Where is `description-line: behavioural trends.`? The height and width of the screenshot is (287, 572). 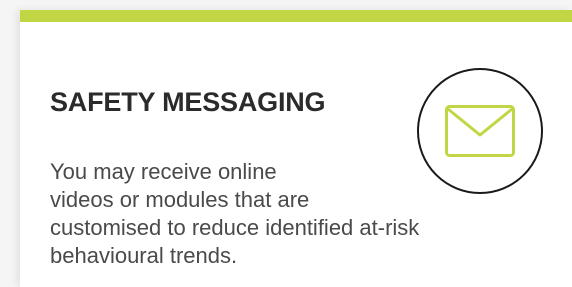 description-line: behavioural trends. is located at coordinates (144, 255).